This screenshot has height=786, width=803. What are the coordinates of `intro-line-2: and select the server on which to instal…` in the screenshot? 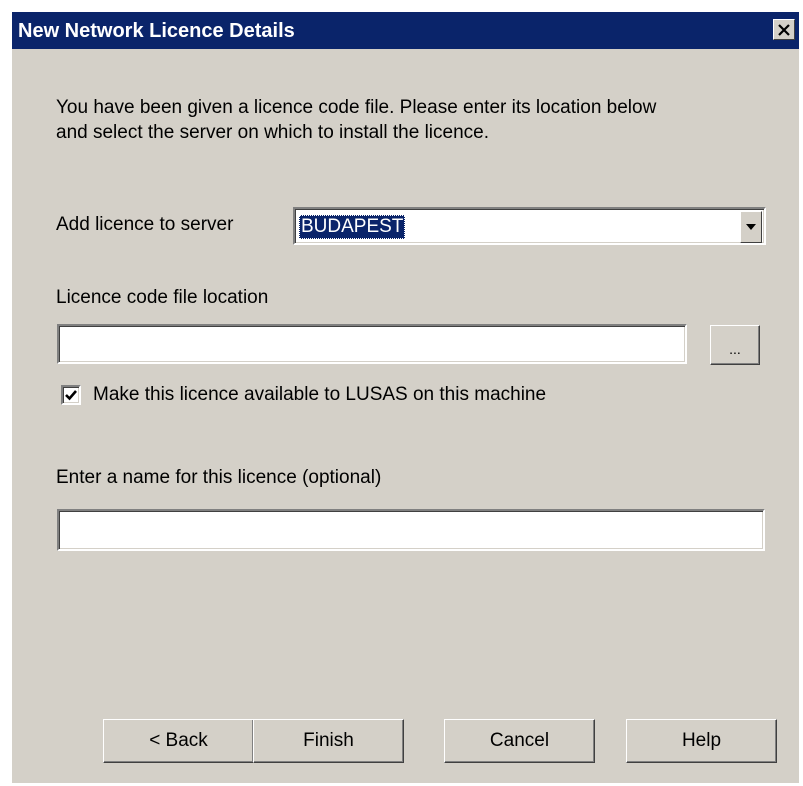 It's located at (273, 132).